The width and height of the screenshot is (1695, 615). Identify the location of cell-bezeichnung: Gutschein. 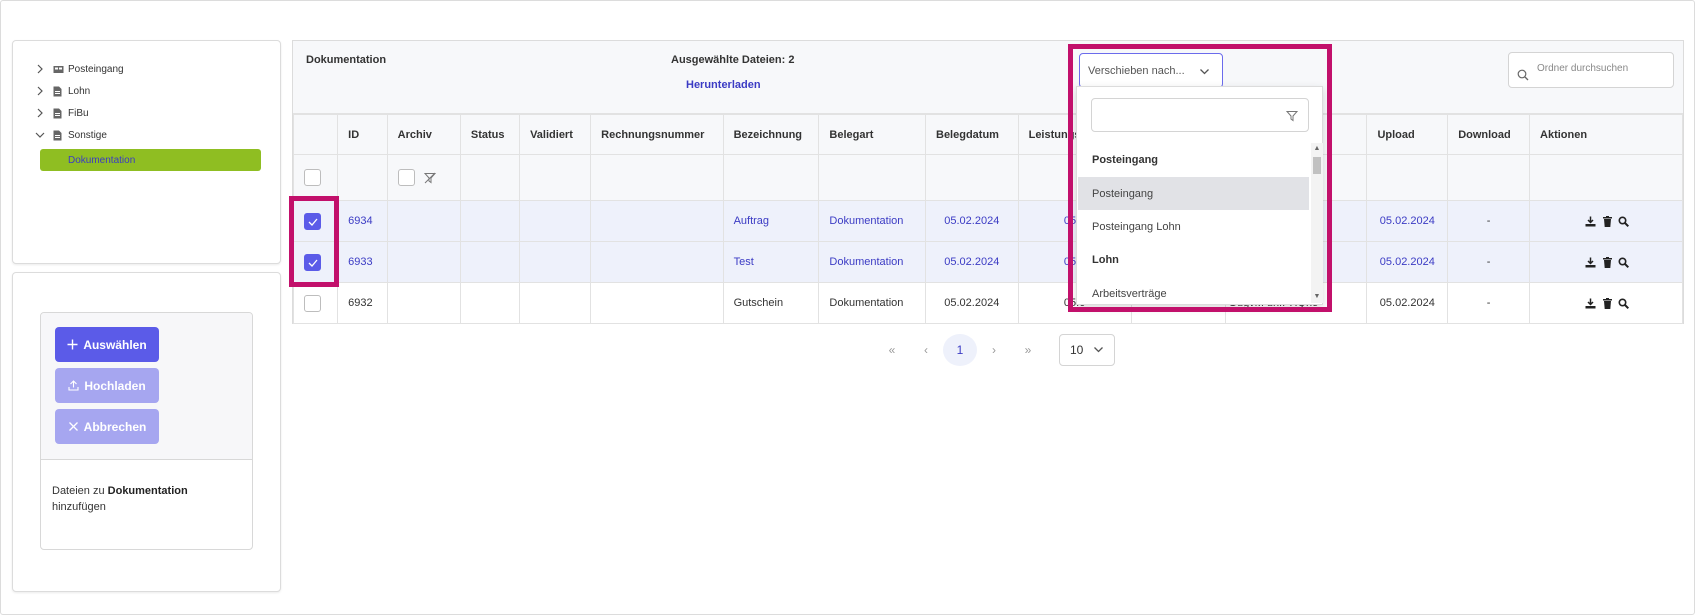
(771, 303).